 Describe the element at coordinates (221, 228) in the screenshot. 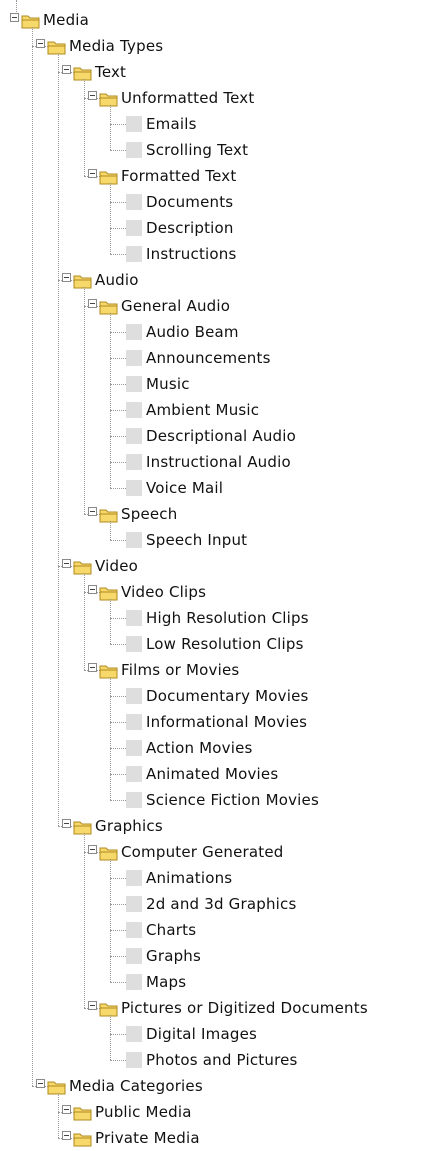

I see `tree-item-description: Description` at that location.